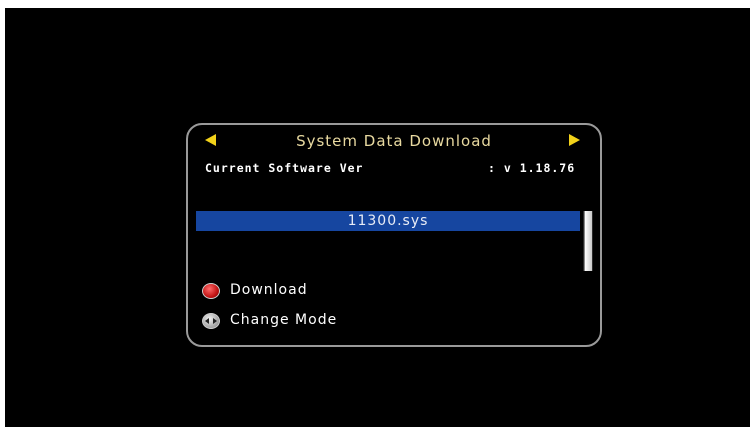 This screenshot has width=753, height=427. What do you see at coordinates (211, 291) in the screenshot?
I see `red-button-icon` at bounding box center [211, 291].